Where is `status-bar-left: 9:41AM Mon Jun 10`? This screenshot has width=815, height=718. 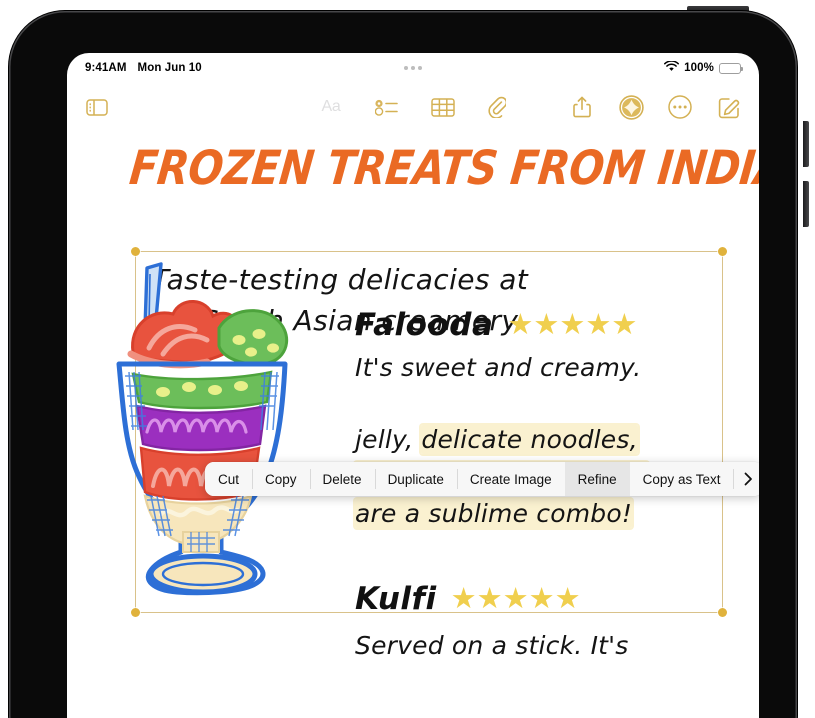
status-bar-left: 9:41AM Mon Jun 10 is located at coordinates (143, 68).